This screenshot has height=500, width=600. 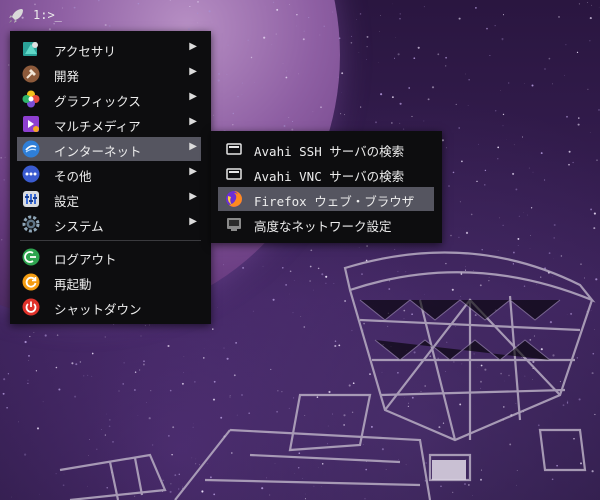 What do you see at coordinates (97, 101) in the screenshot?
I see `menu-item-label: グラフィックス` at bounding box center [97, 101].